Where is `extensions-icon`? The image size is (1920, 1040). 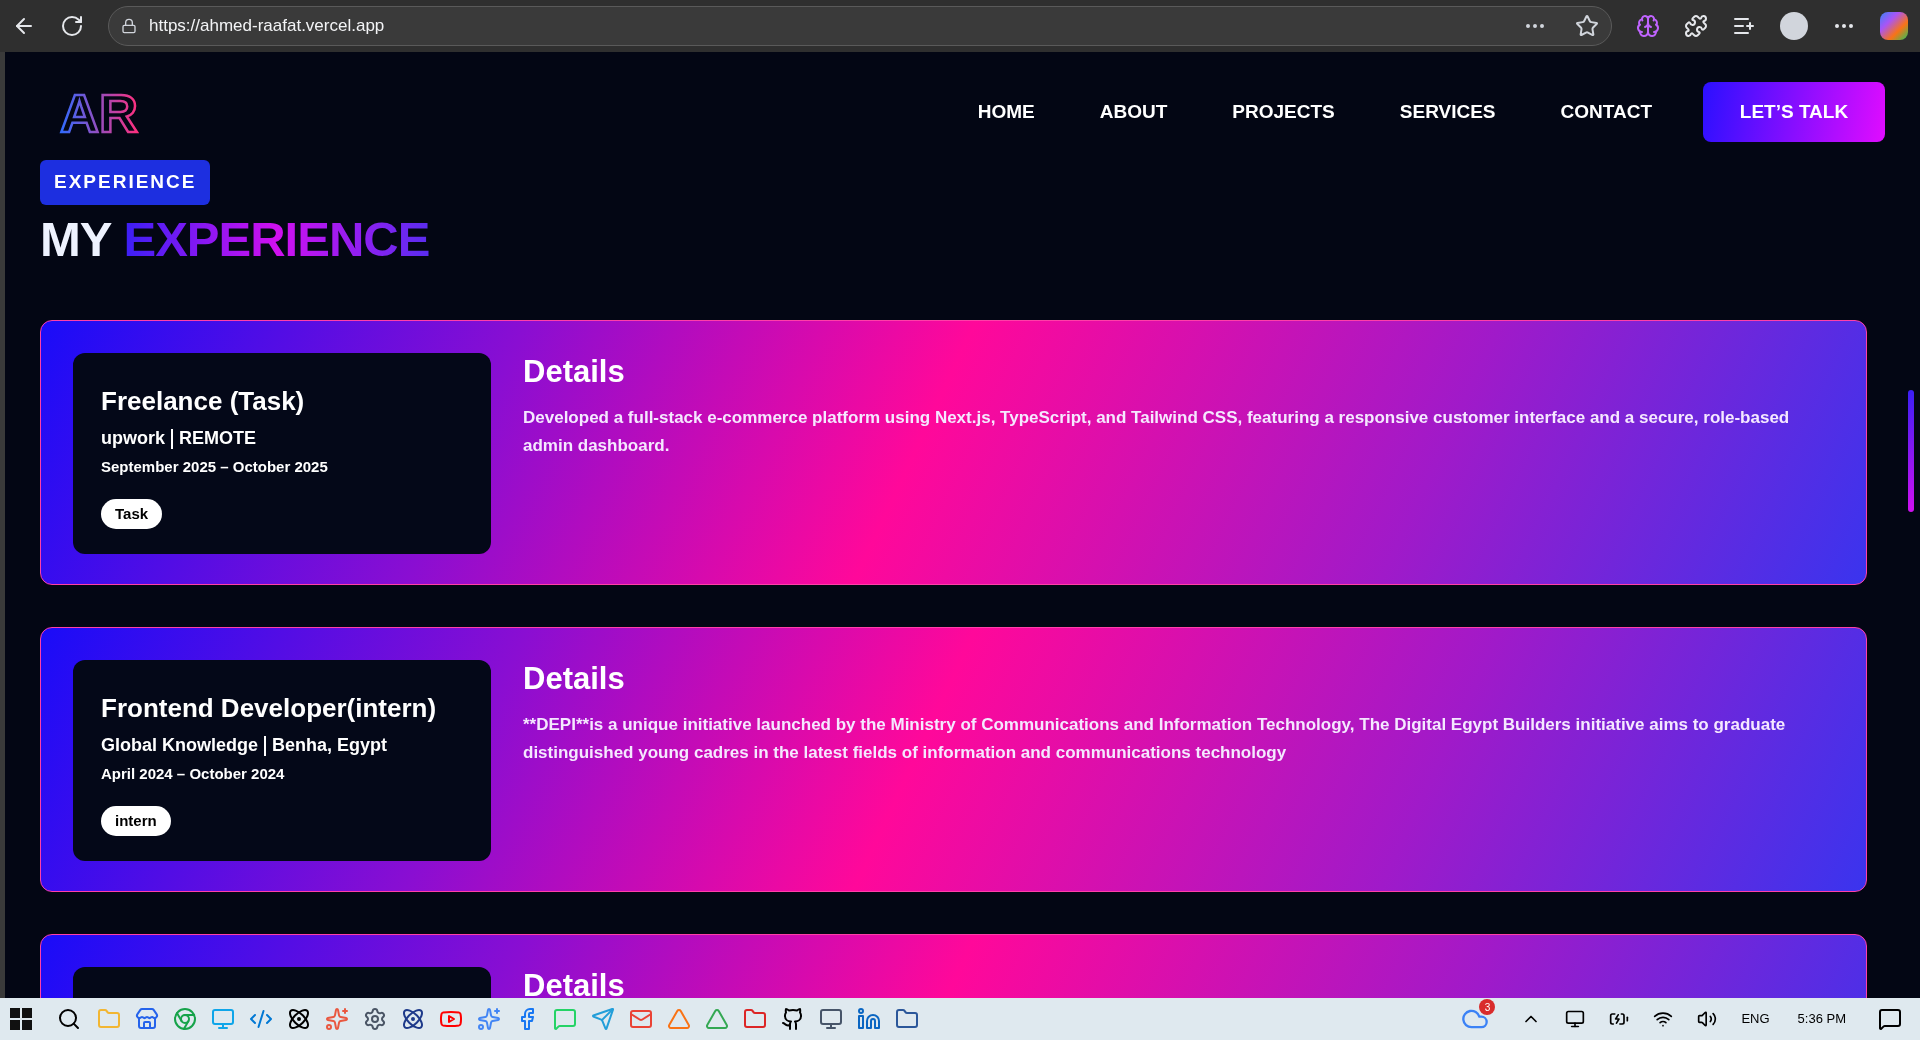
extensions-icon is located at coordinates (1696, 26).